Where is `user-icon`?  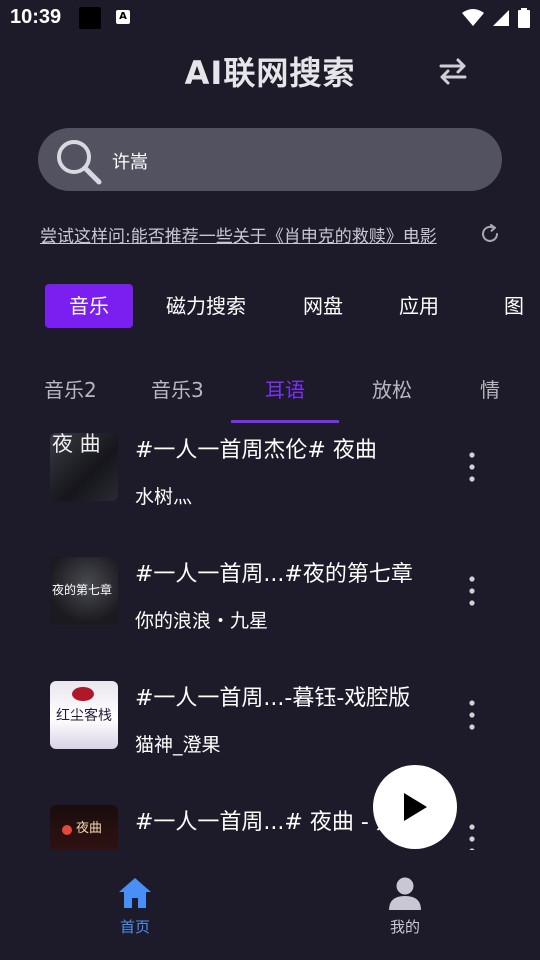
user-icon is located at coordinates (405, 893).